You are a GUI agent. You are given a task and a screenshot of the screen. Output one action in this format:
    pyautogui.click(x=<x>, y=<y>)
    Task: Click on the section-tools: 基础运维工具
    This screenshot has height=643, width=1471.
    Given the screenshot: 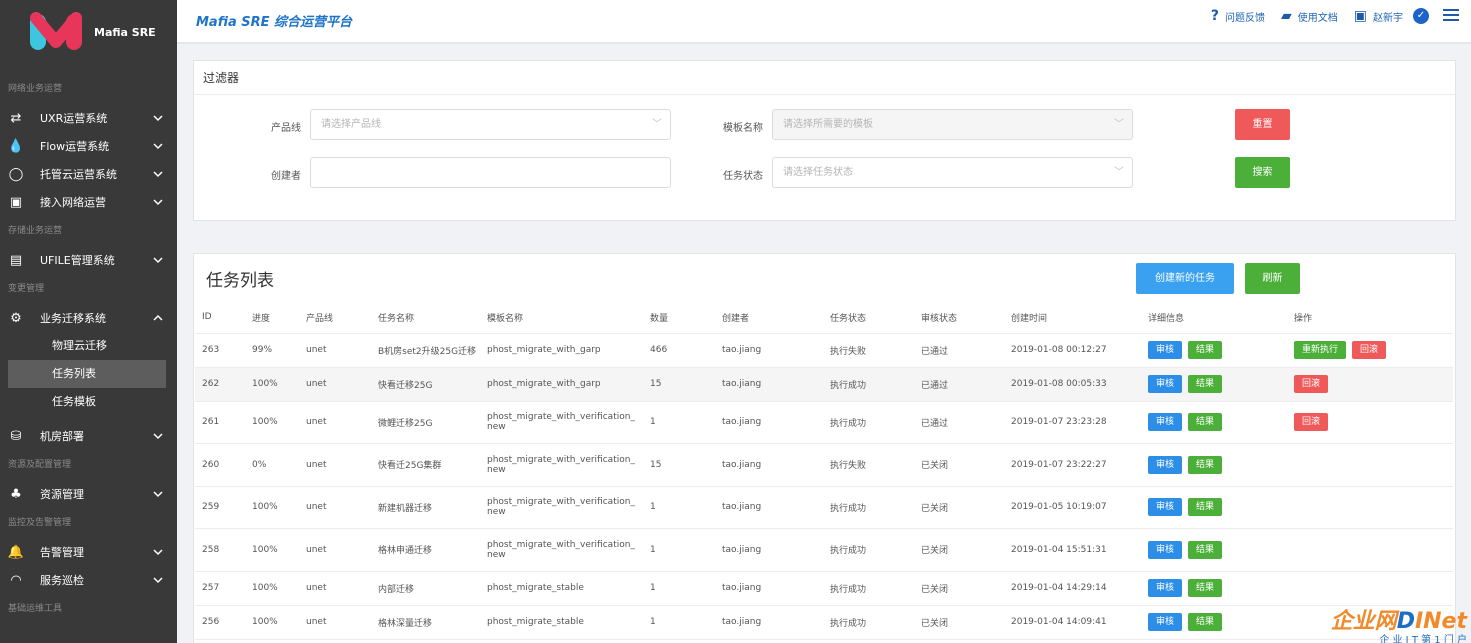 What is the action you would take?
    pyautogui.click(x=35, y=609)
    